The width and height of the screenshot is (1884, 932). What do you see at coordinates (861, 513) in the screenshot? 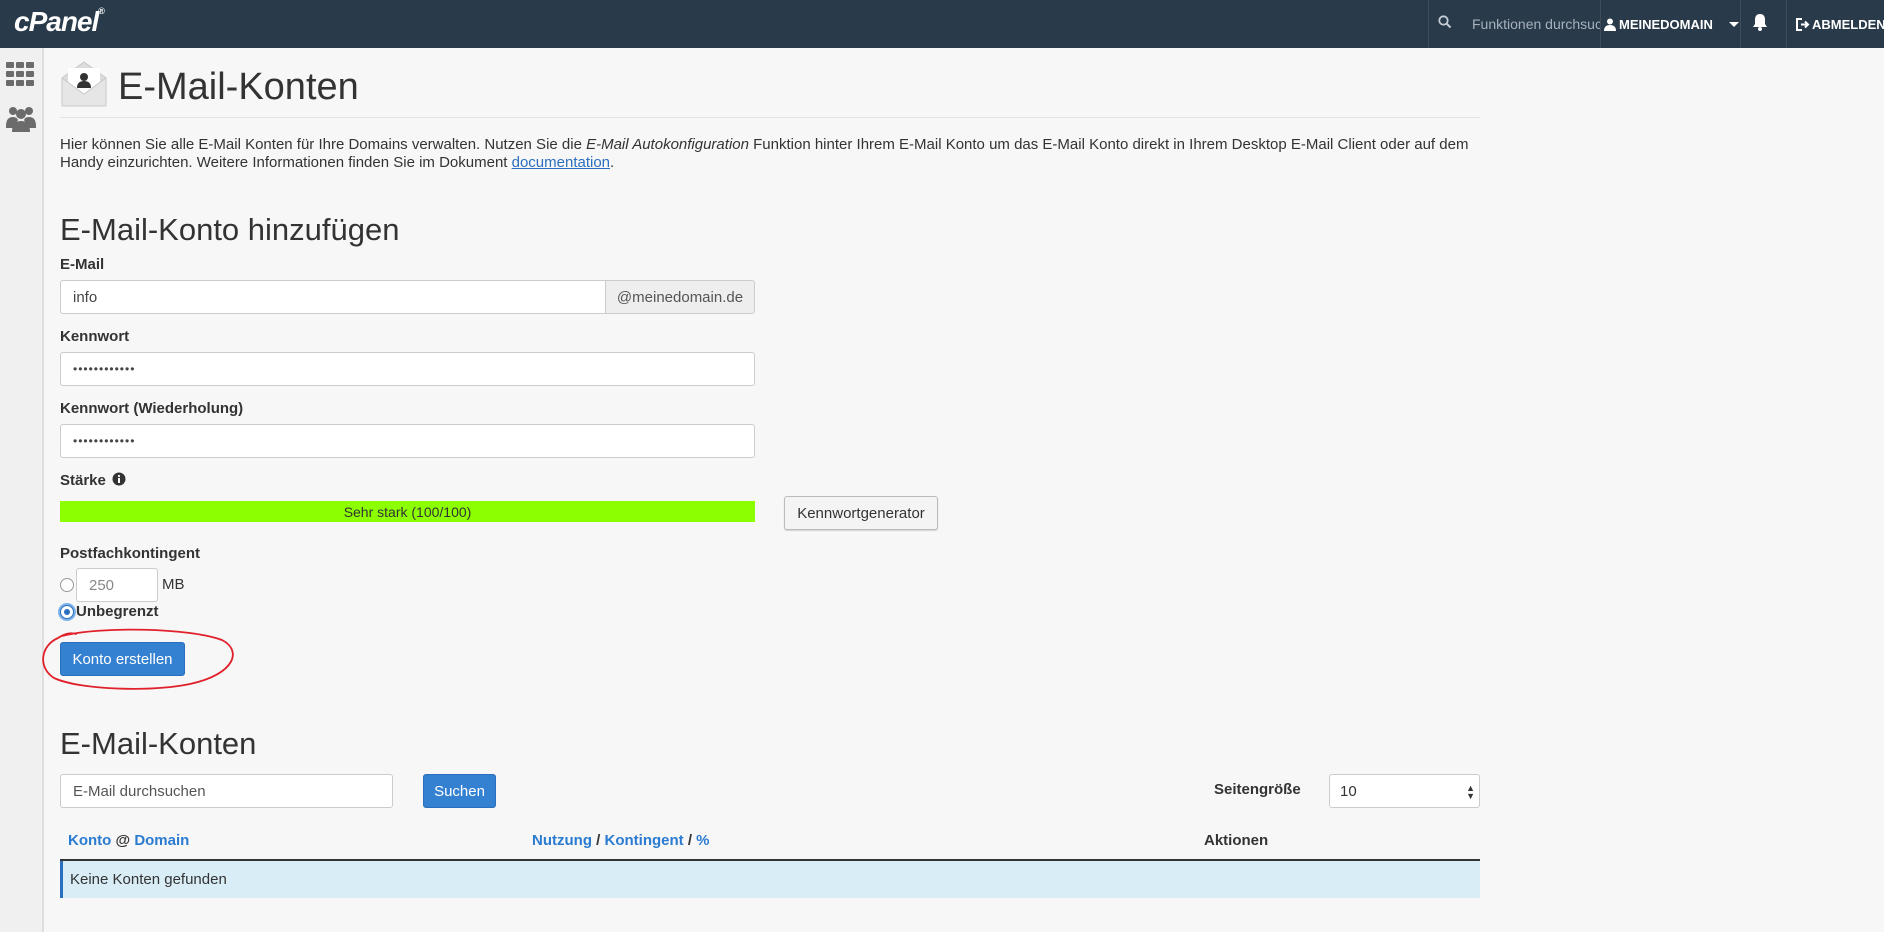
I see `password-generator-button: Kennwortgenerator` at bounding box center [861, 513].